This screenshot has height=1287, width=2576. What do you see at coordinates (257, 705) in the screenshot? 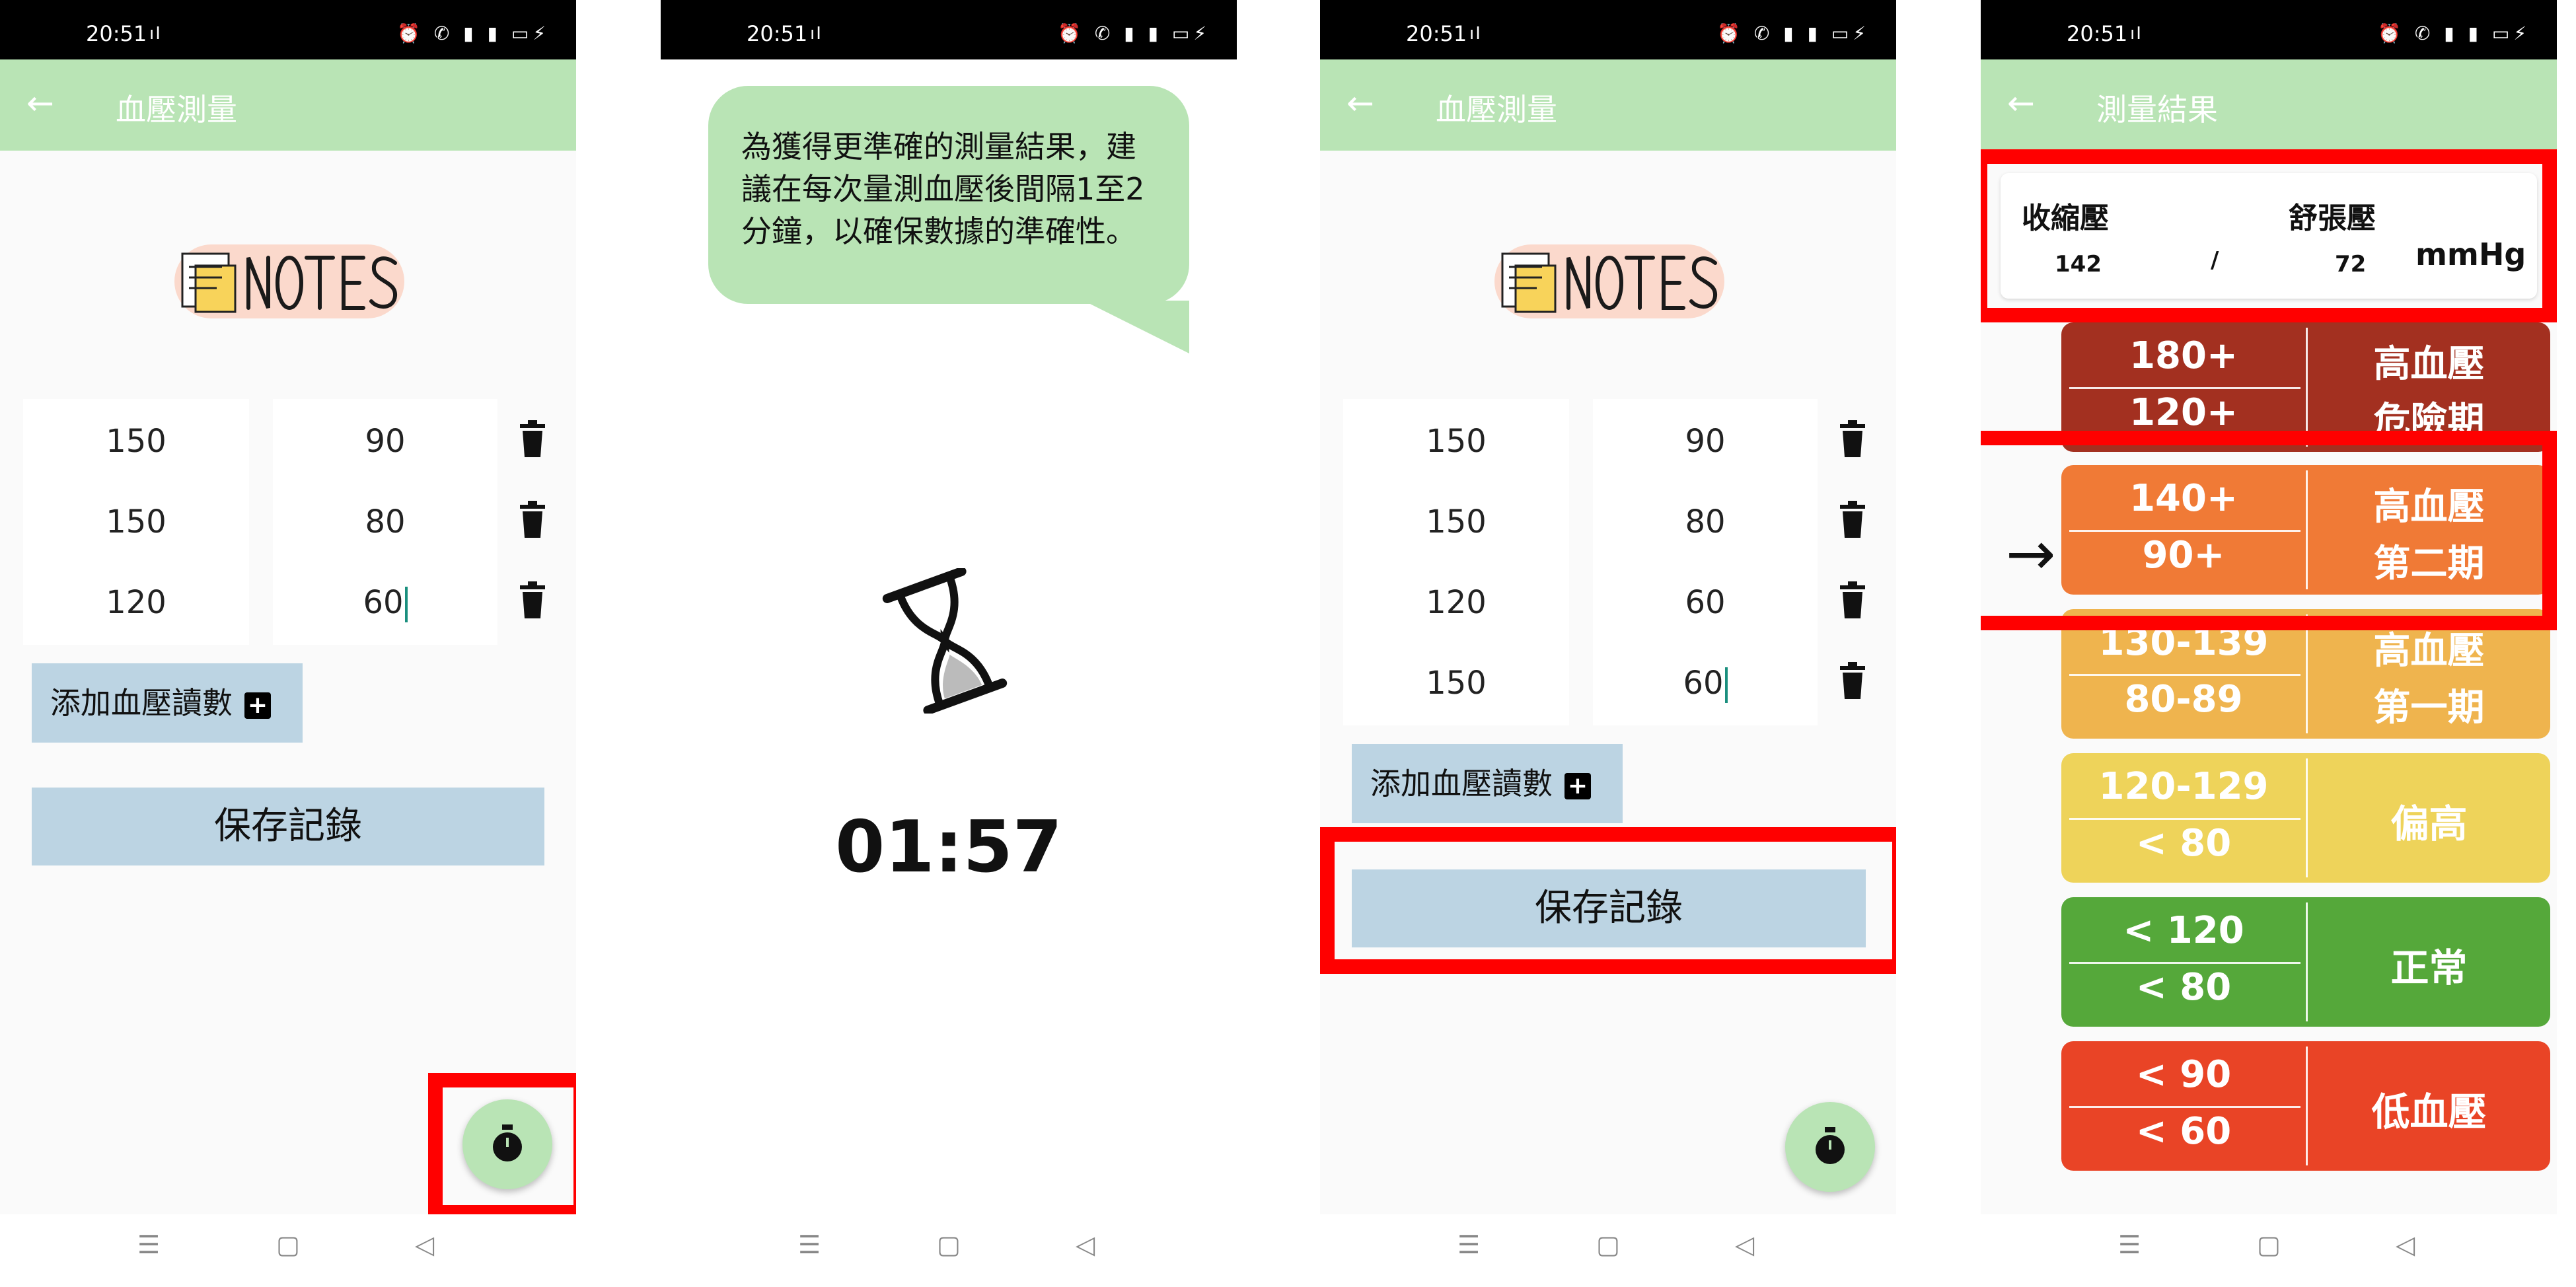
I see `plus-icon: +` at bounding box center [257, 705].